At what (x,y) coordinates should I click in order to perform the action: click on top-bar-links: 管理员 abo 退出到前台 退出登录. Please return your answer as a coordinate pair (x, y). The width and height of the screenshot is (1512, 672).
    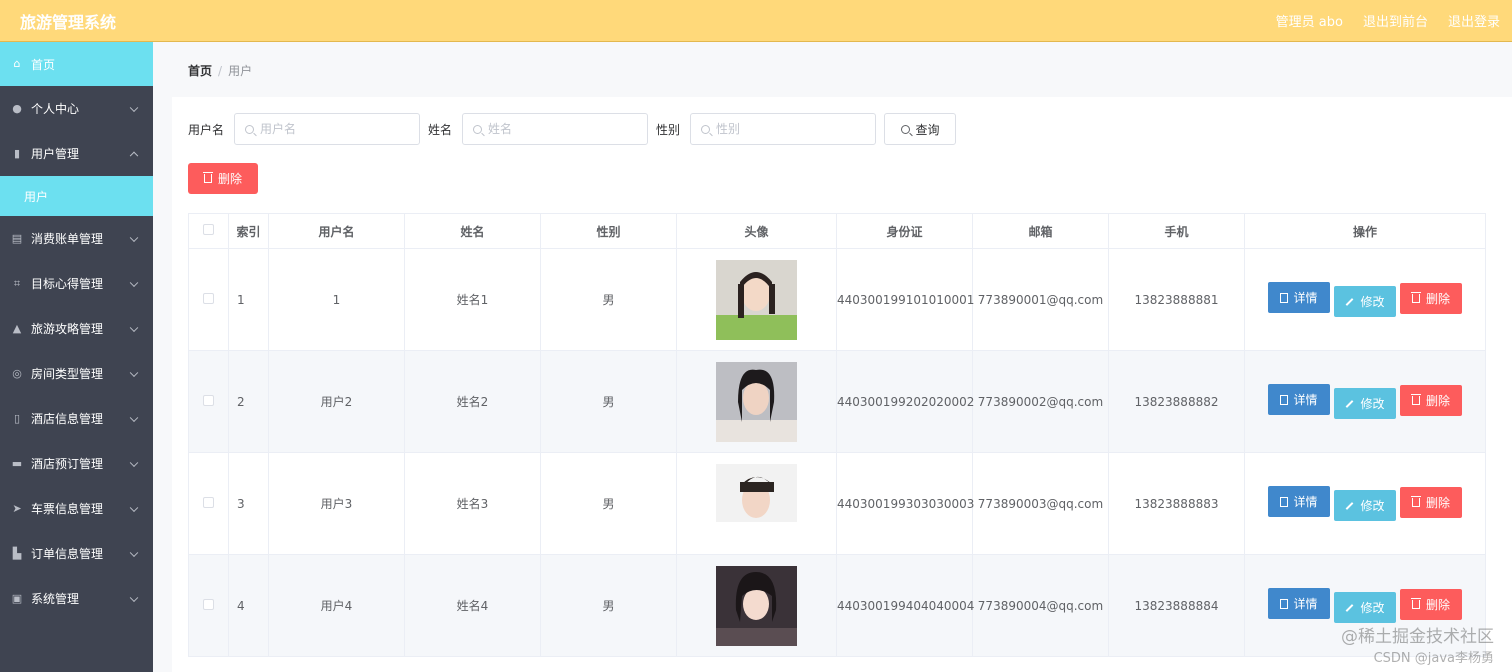
    Looking at the image, I should click on (1388, 20).